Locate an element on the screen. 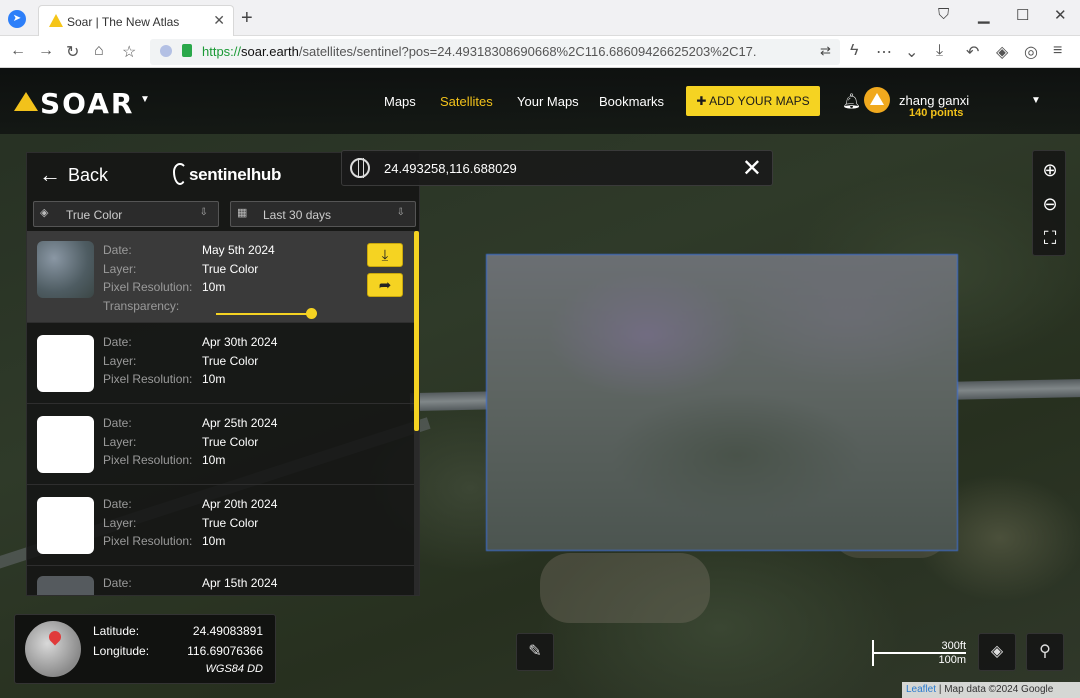 The image size is (1080, 698). new-tab-button: + is located at coordinates (247, 18).